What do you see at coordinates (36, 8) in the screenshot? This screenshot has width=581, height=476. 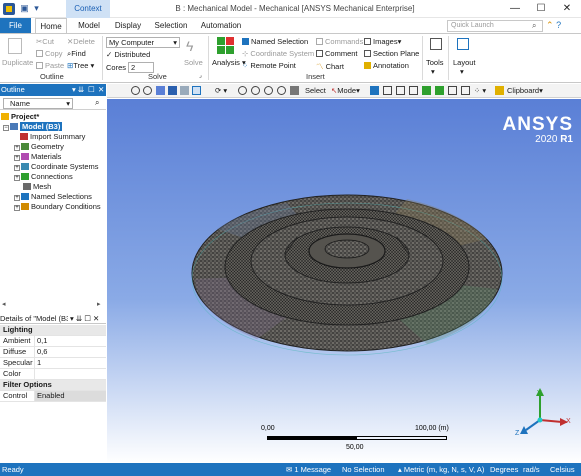 I see `quick-access-dropdown-icon: ▾` at bounding box center [36, 8].